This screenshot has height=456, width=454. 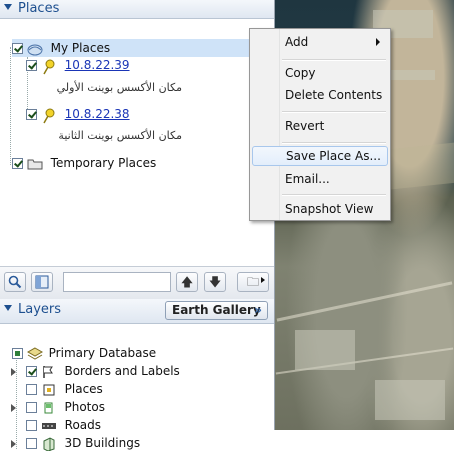 I want to click on search-button, so click(x=15, y=282).